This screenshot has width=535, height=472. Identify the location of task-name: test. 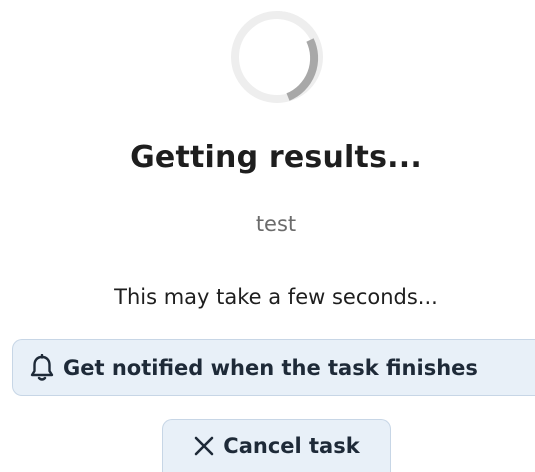
(276, 224).